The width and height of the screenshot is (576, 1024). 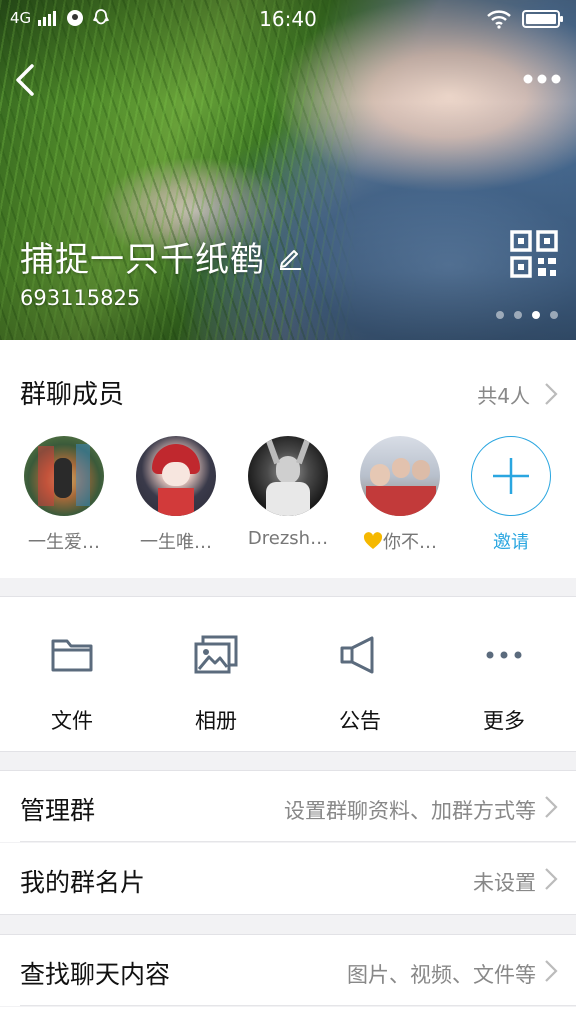 What do you see at coordinates (288, 80) in the screenshot?
I see `top-bar` at bounding box center [288, 80].